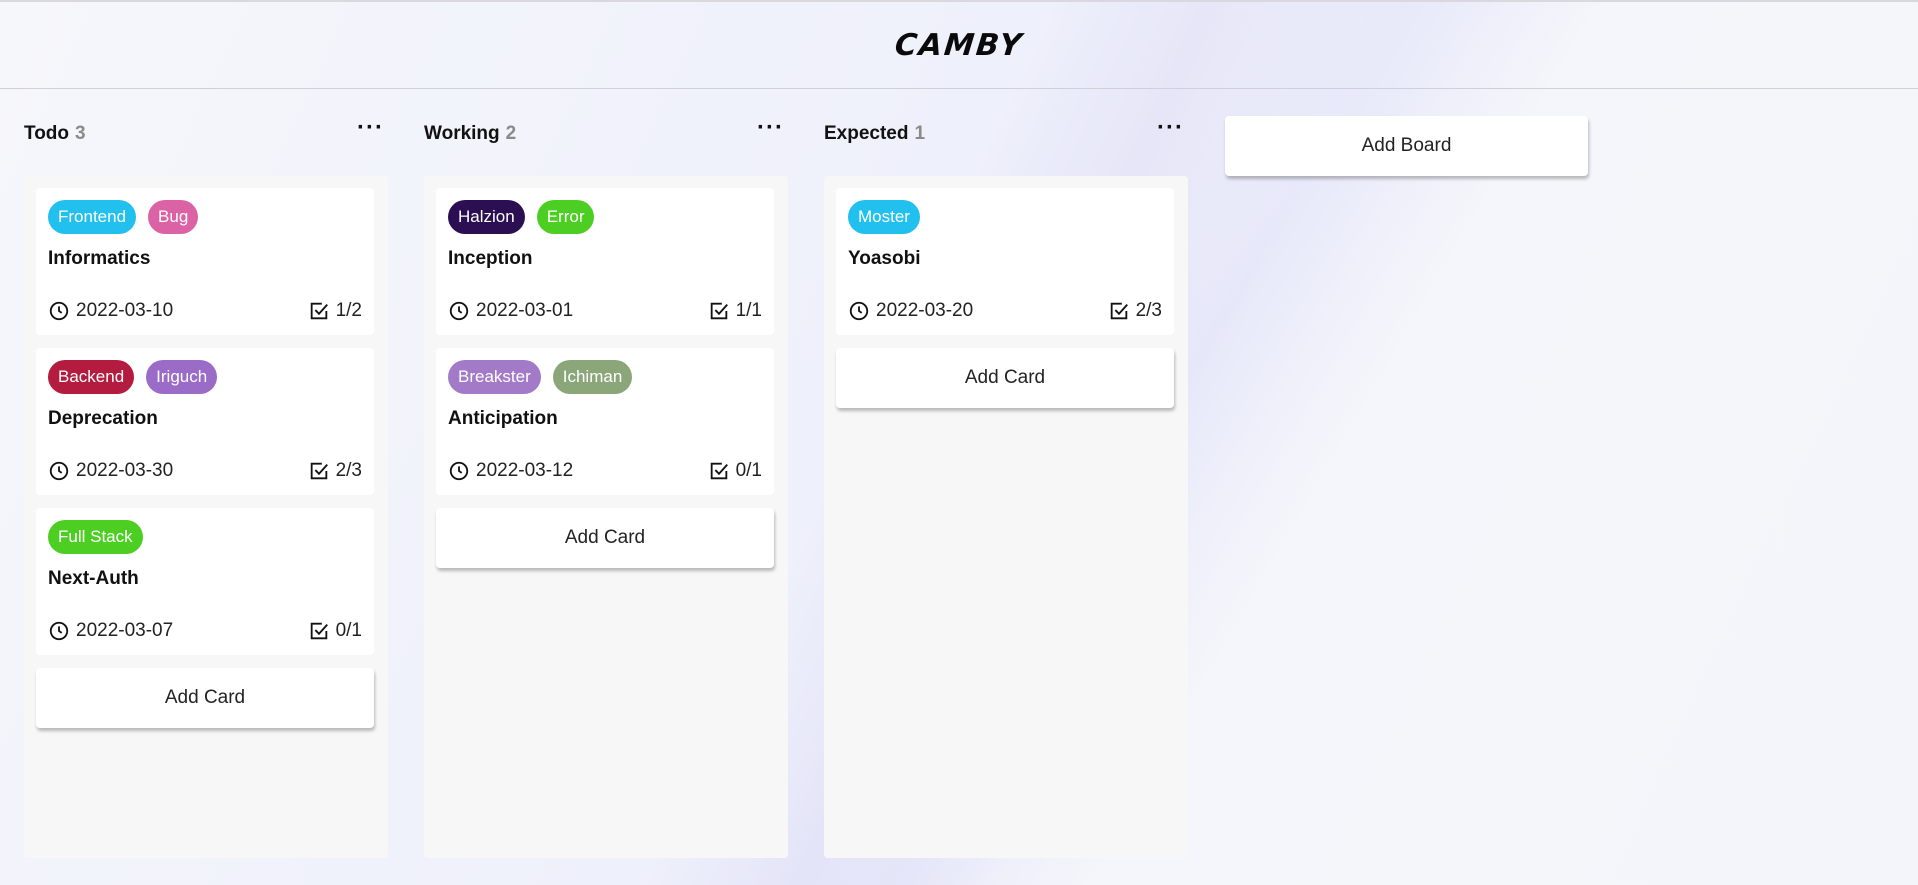 The height and width of the screenshot is (885, 1918). I want to click on board-title: Todo, so click(47, 133).